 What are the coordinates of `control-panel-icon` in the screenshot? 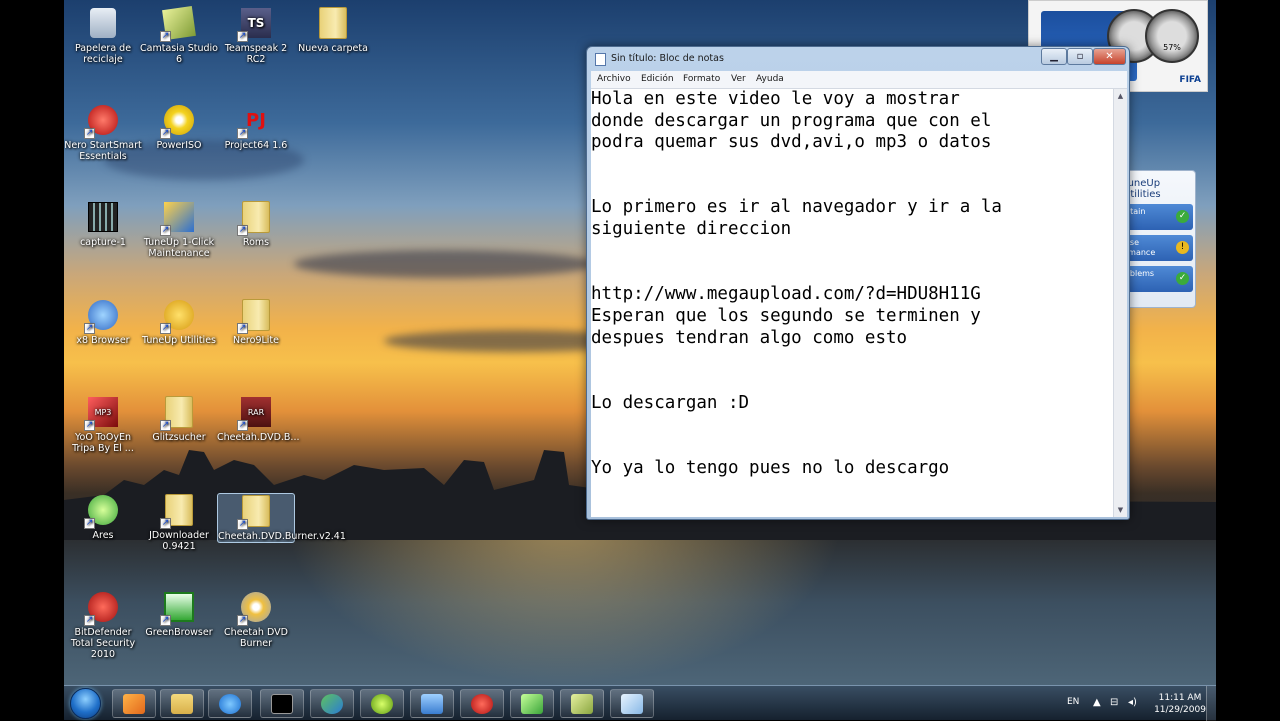 It's located at (432, 703).